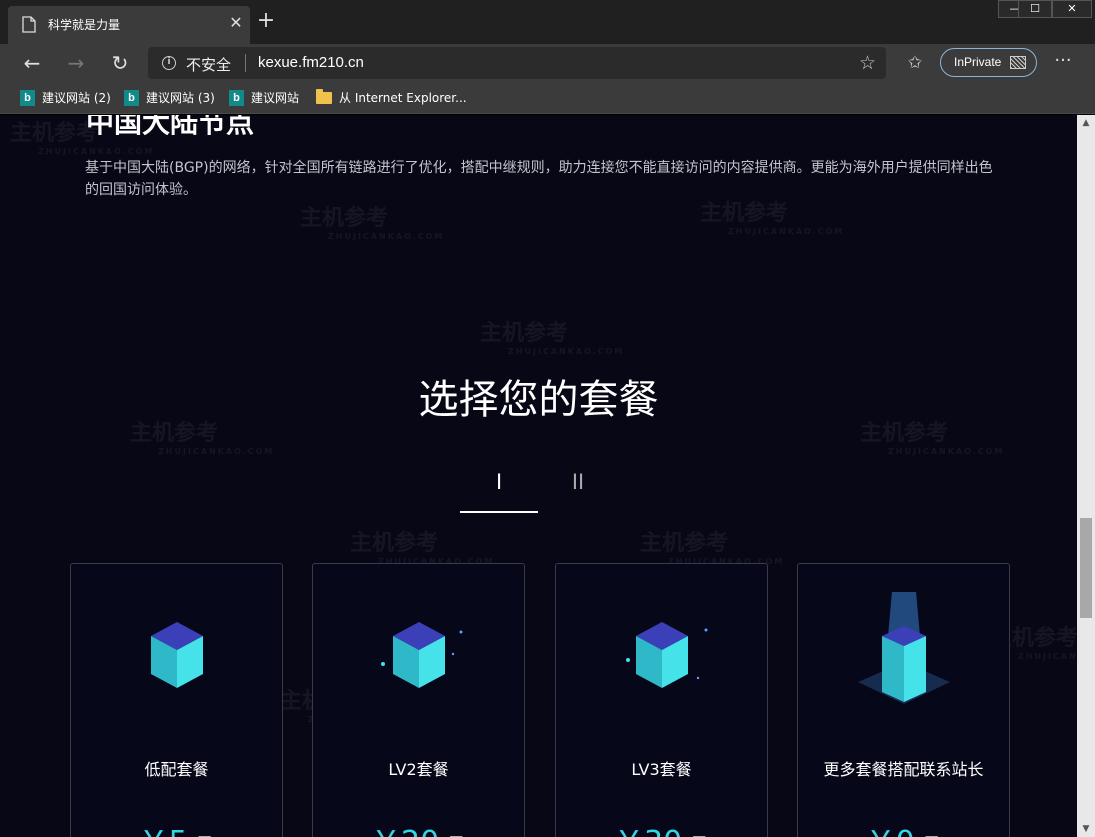 Image resolution: width=1095 pixels, height=837 pixels. What do you see at coordinates (867, 63) in the screenshot?
I see `star-icon: ☆` at bounding box center [867, 63].